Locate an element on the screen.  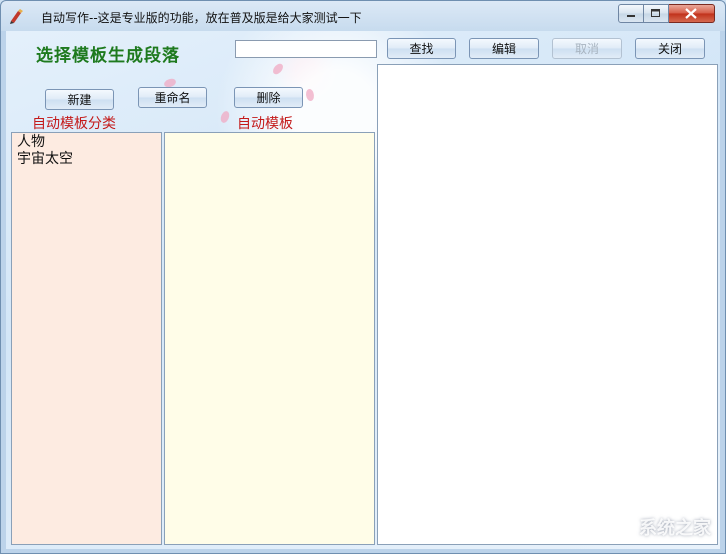
find-button: 查找 is located at coordinates (421, 48).